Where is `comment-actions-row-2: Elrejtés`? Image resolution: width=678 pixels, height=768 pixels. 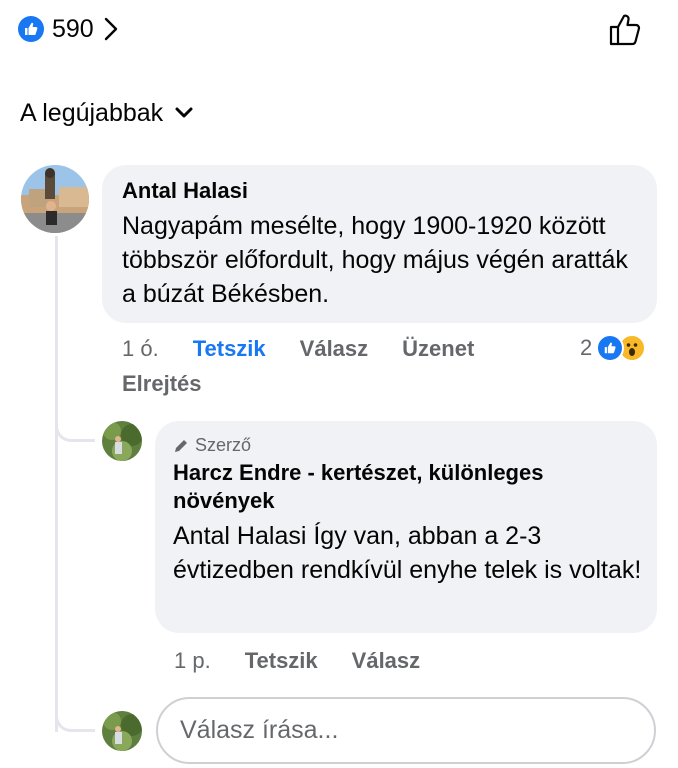
comment-actions-row-2: Elrejtés is located at coordinates (162, 384).